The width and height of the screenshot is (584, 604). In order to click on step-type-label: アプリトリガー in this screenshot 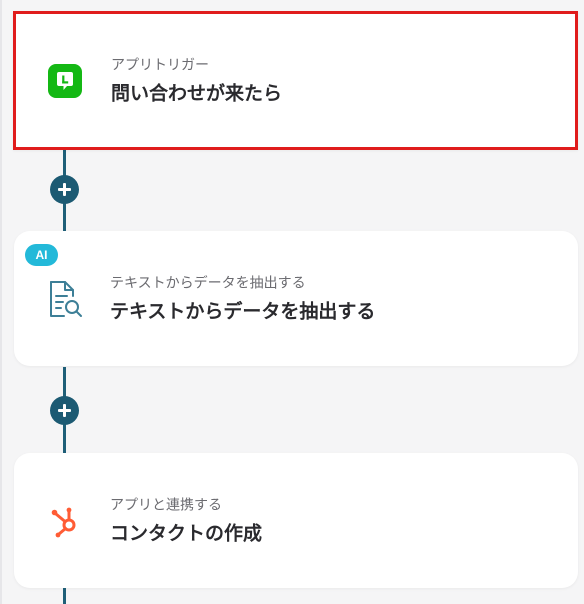, I will do `click(160, 65)`.